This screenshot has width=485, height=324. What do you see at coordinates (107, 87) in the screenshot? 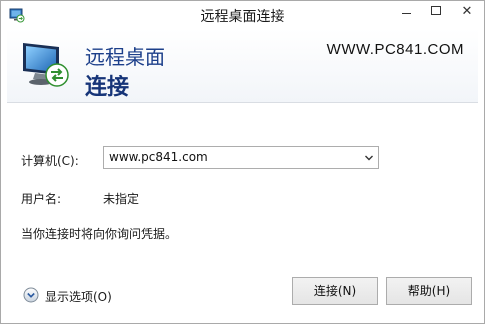
I see `banner-title-line2: 连接` at bounding box center [107, 87].